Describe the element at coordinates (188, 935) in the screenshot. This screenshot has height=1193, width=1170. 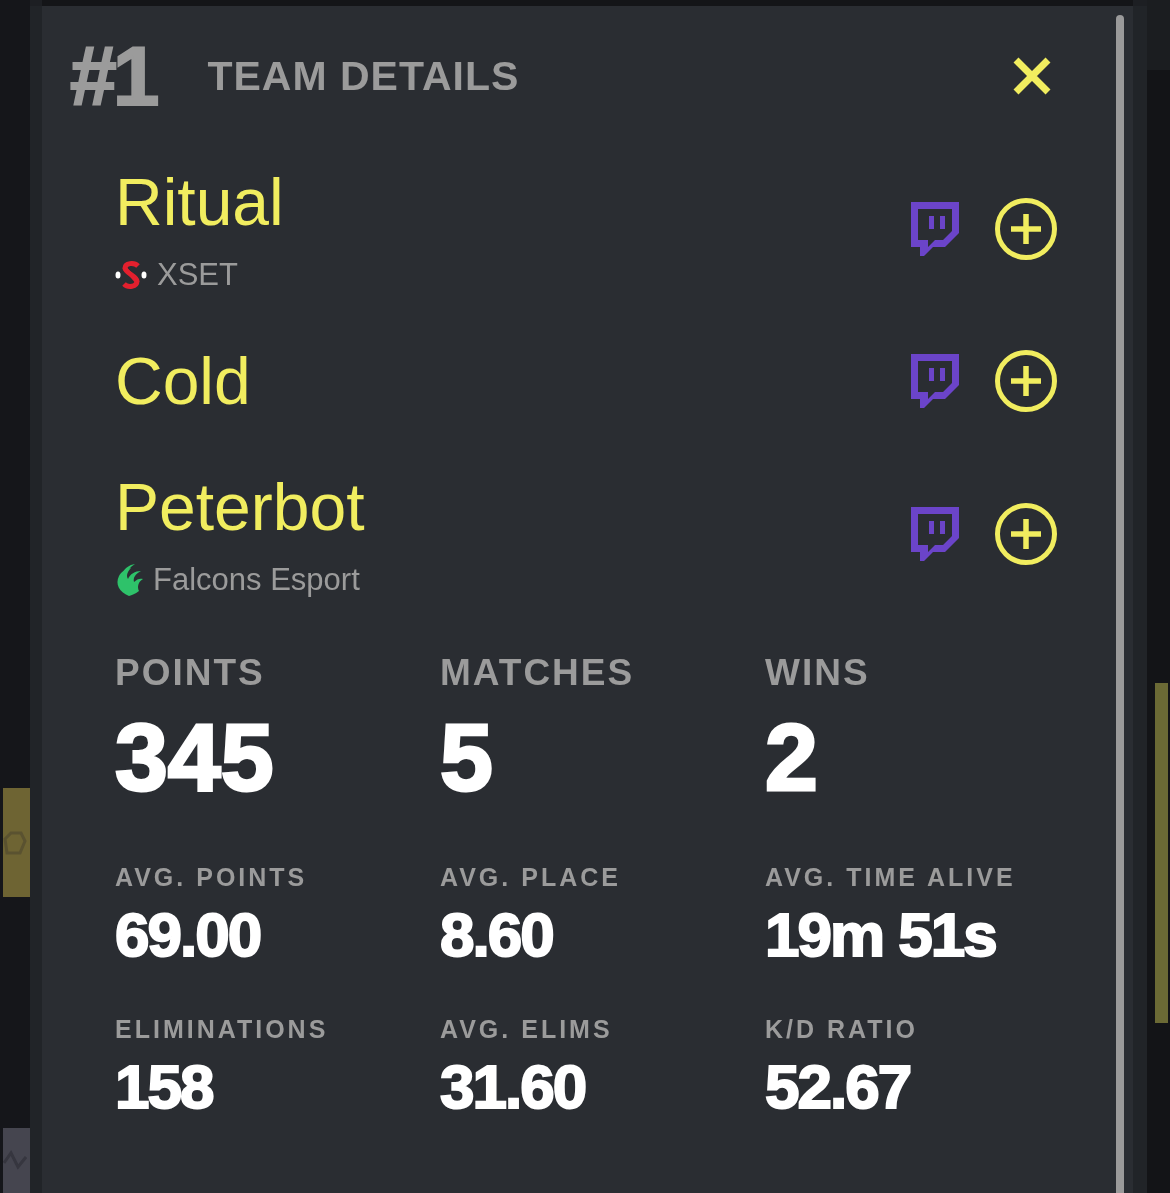
I see `stat-value: 69.00` at that location.